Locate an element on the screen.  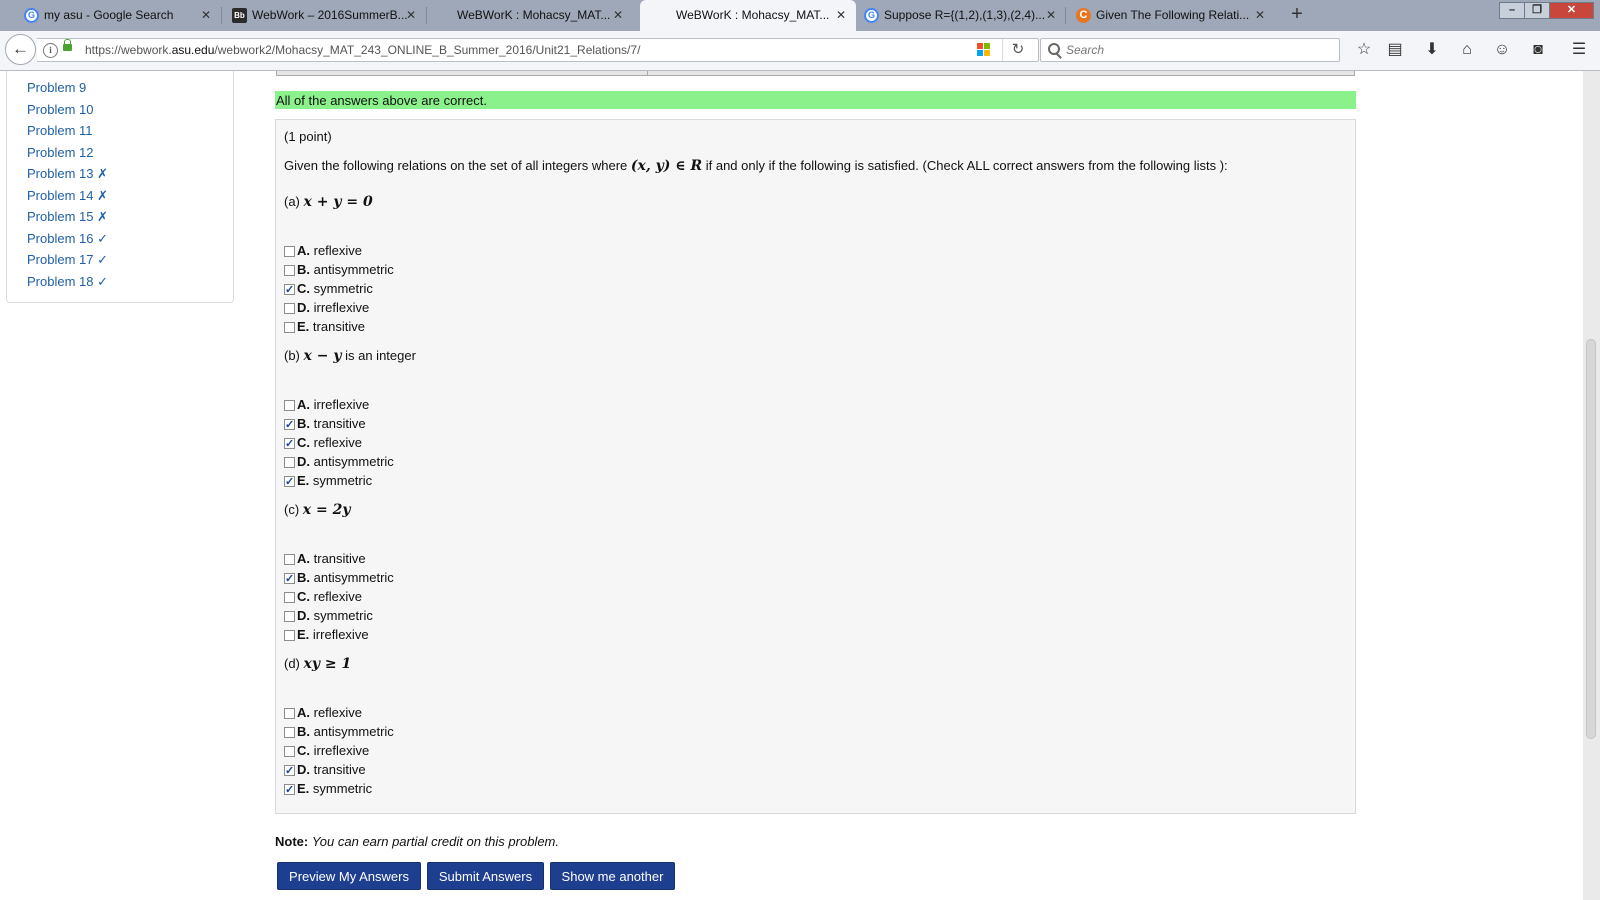
answer-option: C. irreflexive is located at coordinates (326, 751).